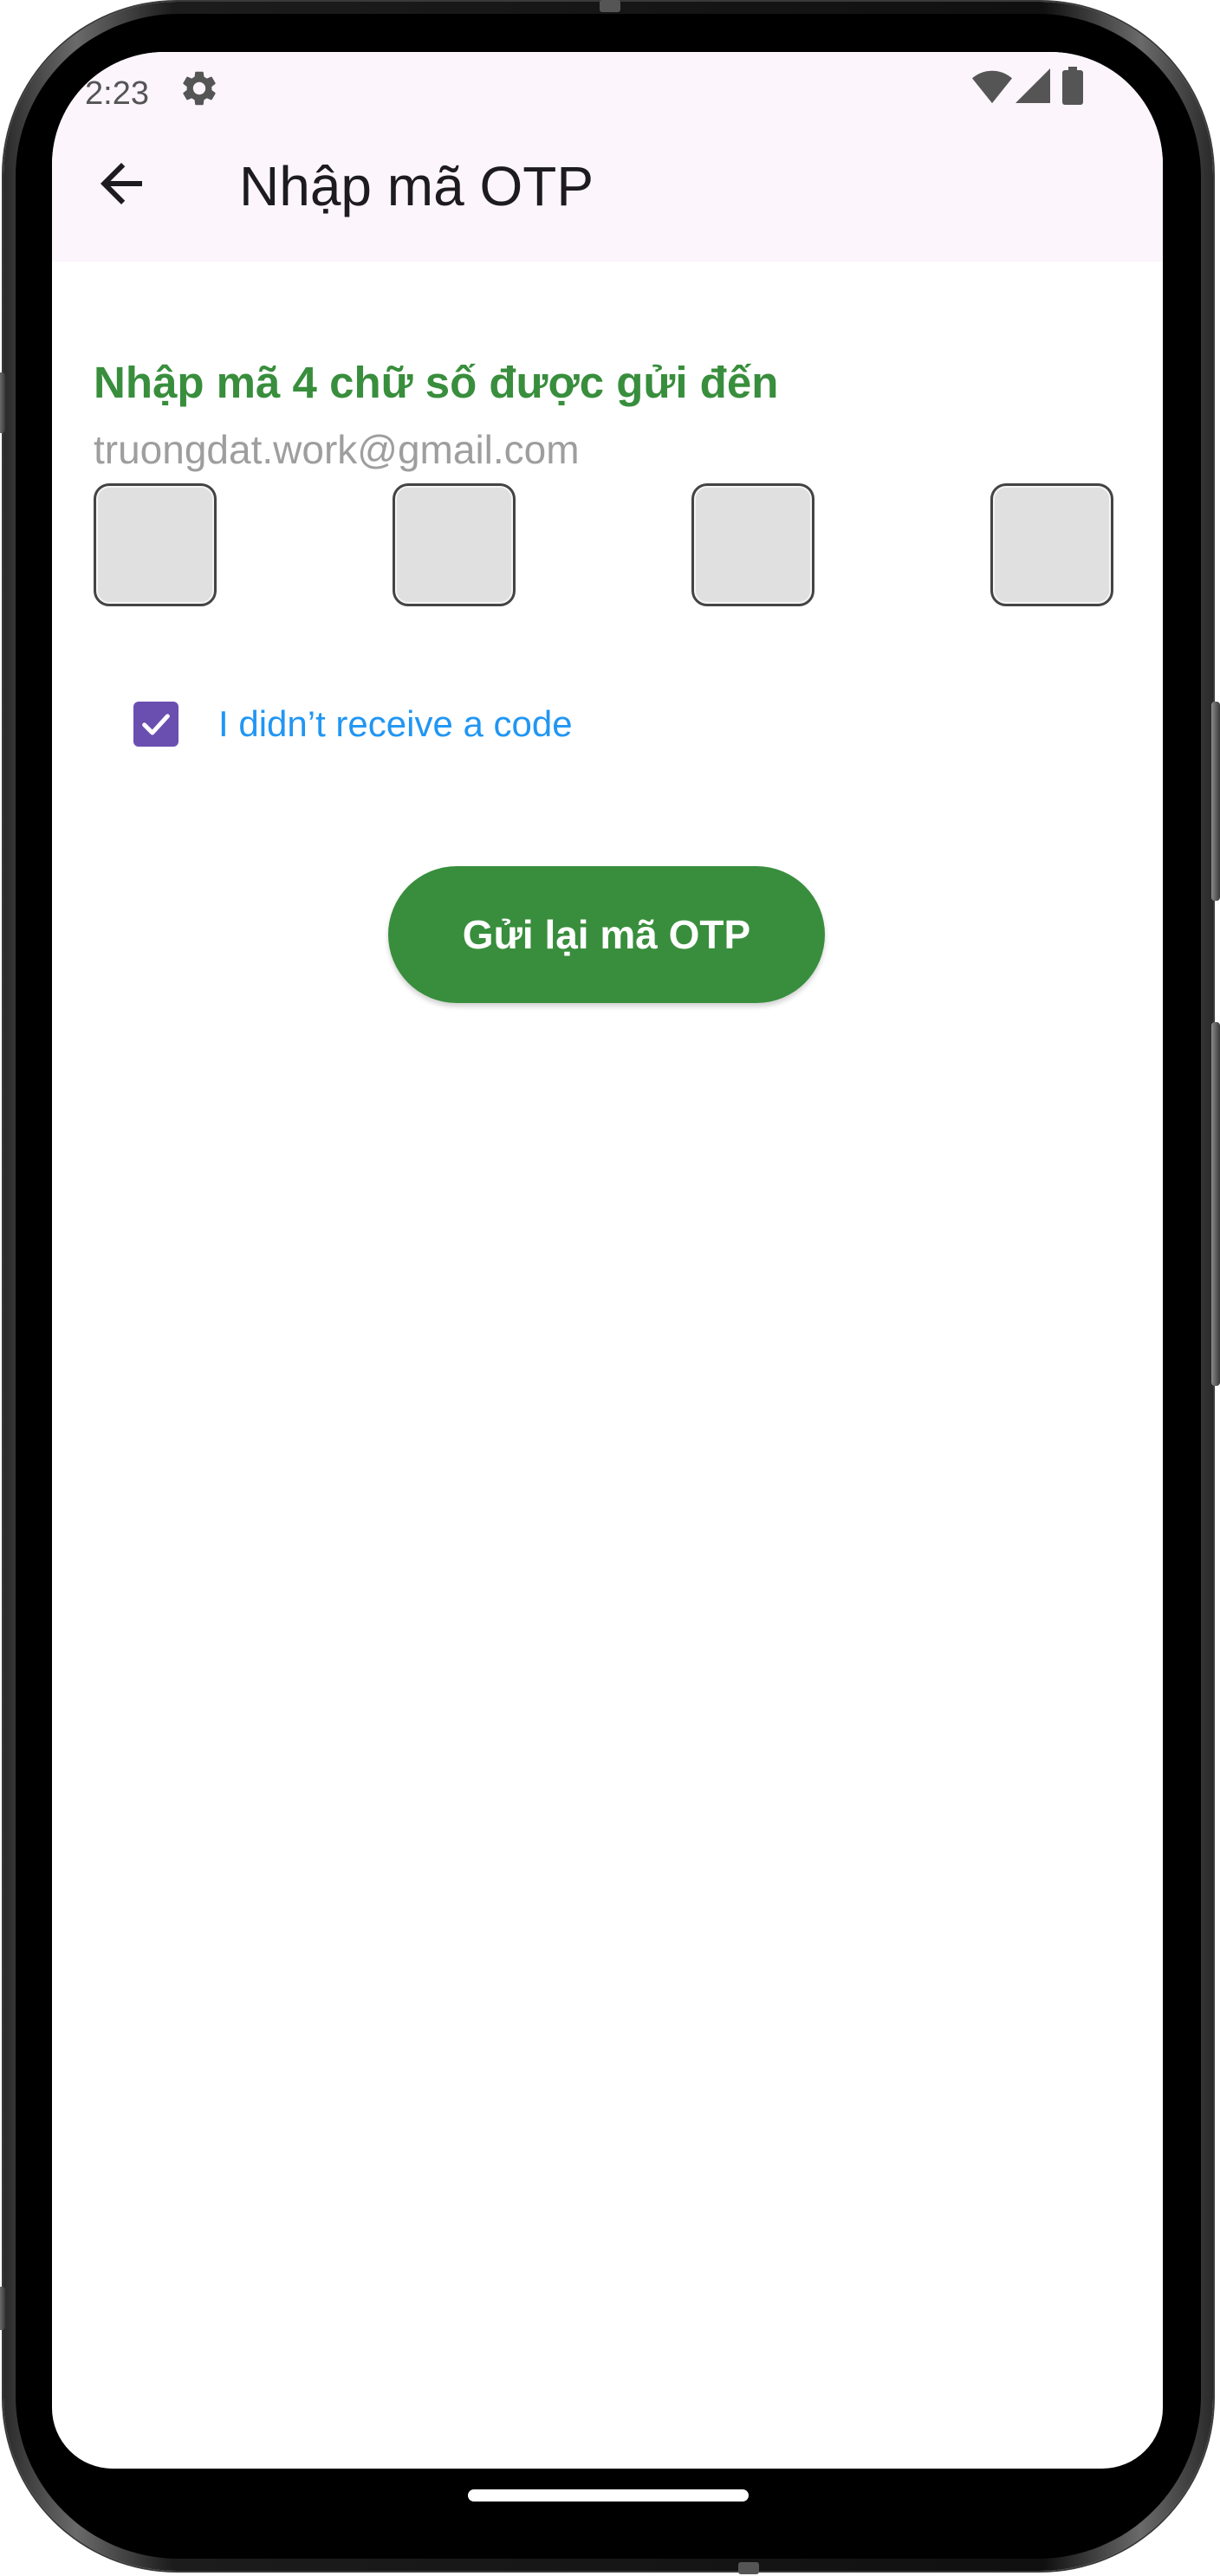 The width and height of the screenshot is (1220, 2576). I want to click on otp-digit-1-input, so click(155, 544).